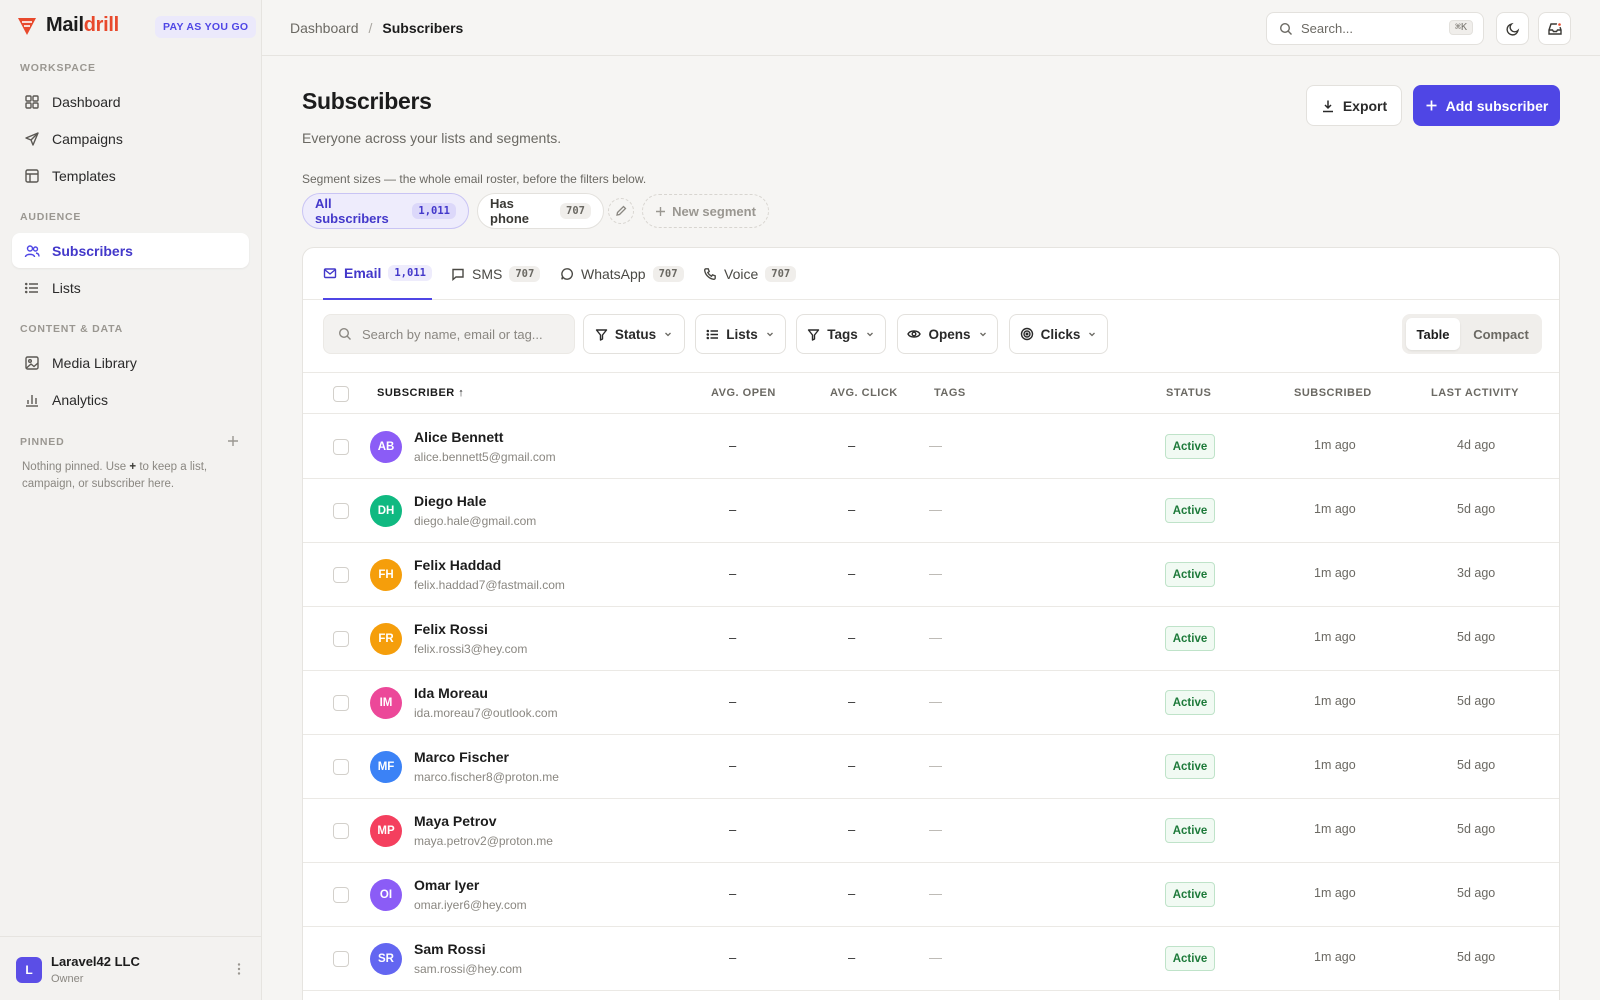 The height and width of the screenshot is (1000, 1600). What do you see at coordinates (130, 399) in the screenshot?
I see `sidebar-item-analytics: Analytics` at bounding box center [130, 399].